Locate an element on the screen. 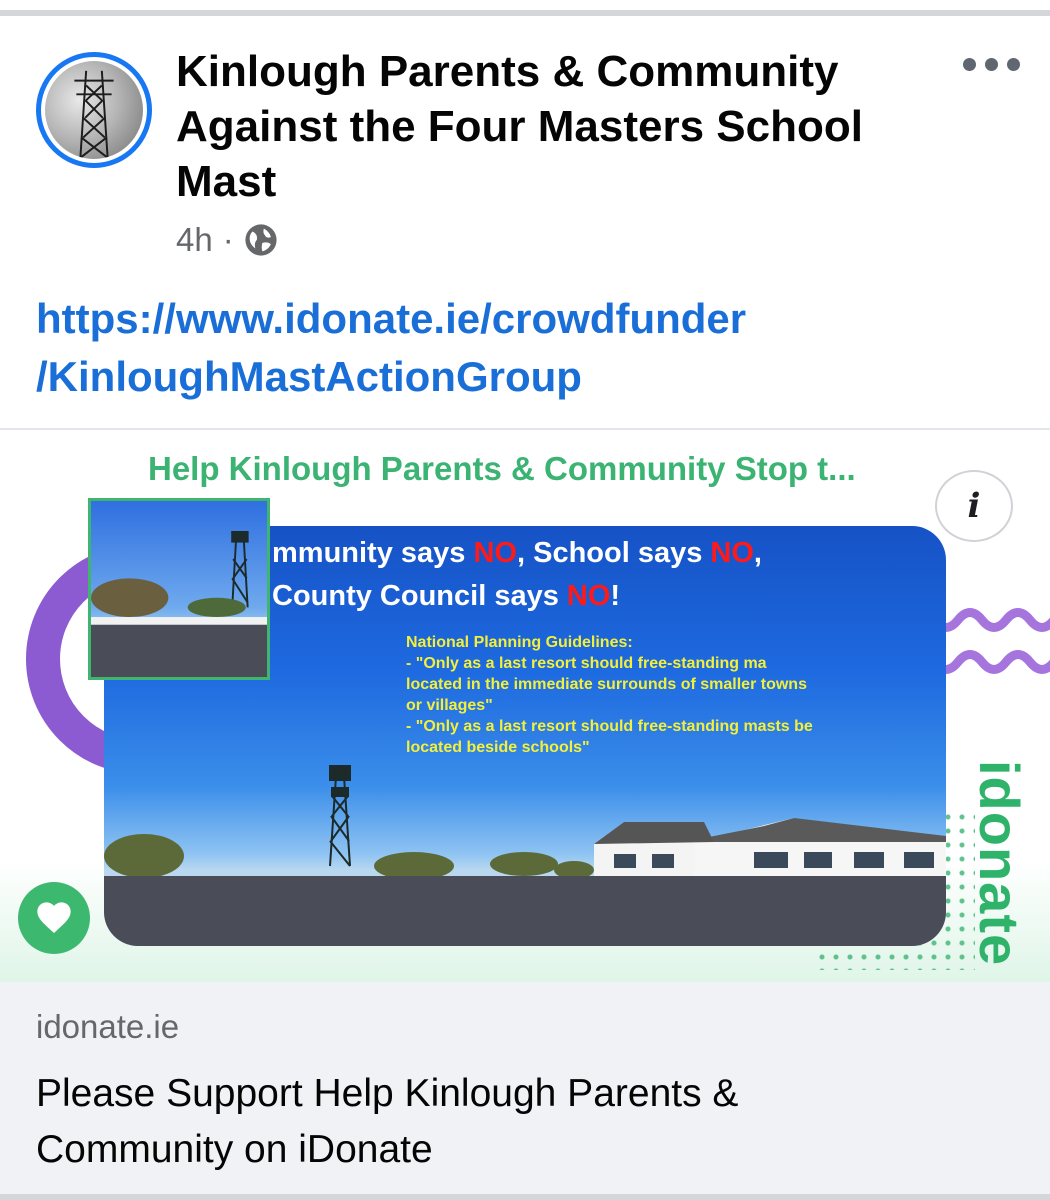  guideline-line: National Planning Guidelines: is located at coordinates (519, 642).